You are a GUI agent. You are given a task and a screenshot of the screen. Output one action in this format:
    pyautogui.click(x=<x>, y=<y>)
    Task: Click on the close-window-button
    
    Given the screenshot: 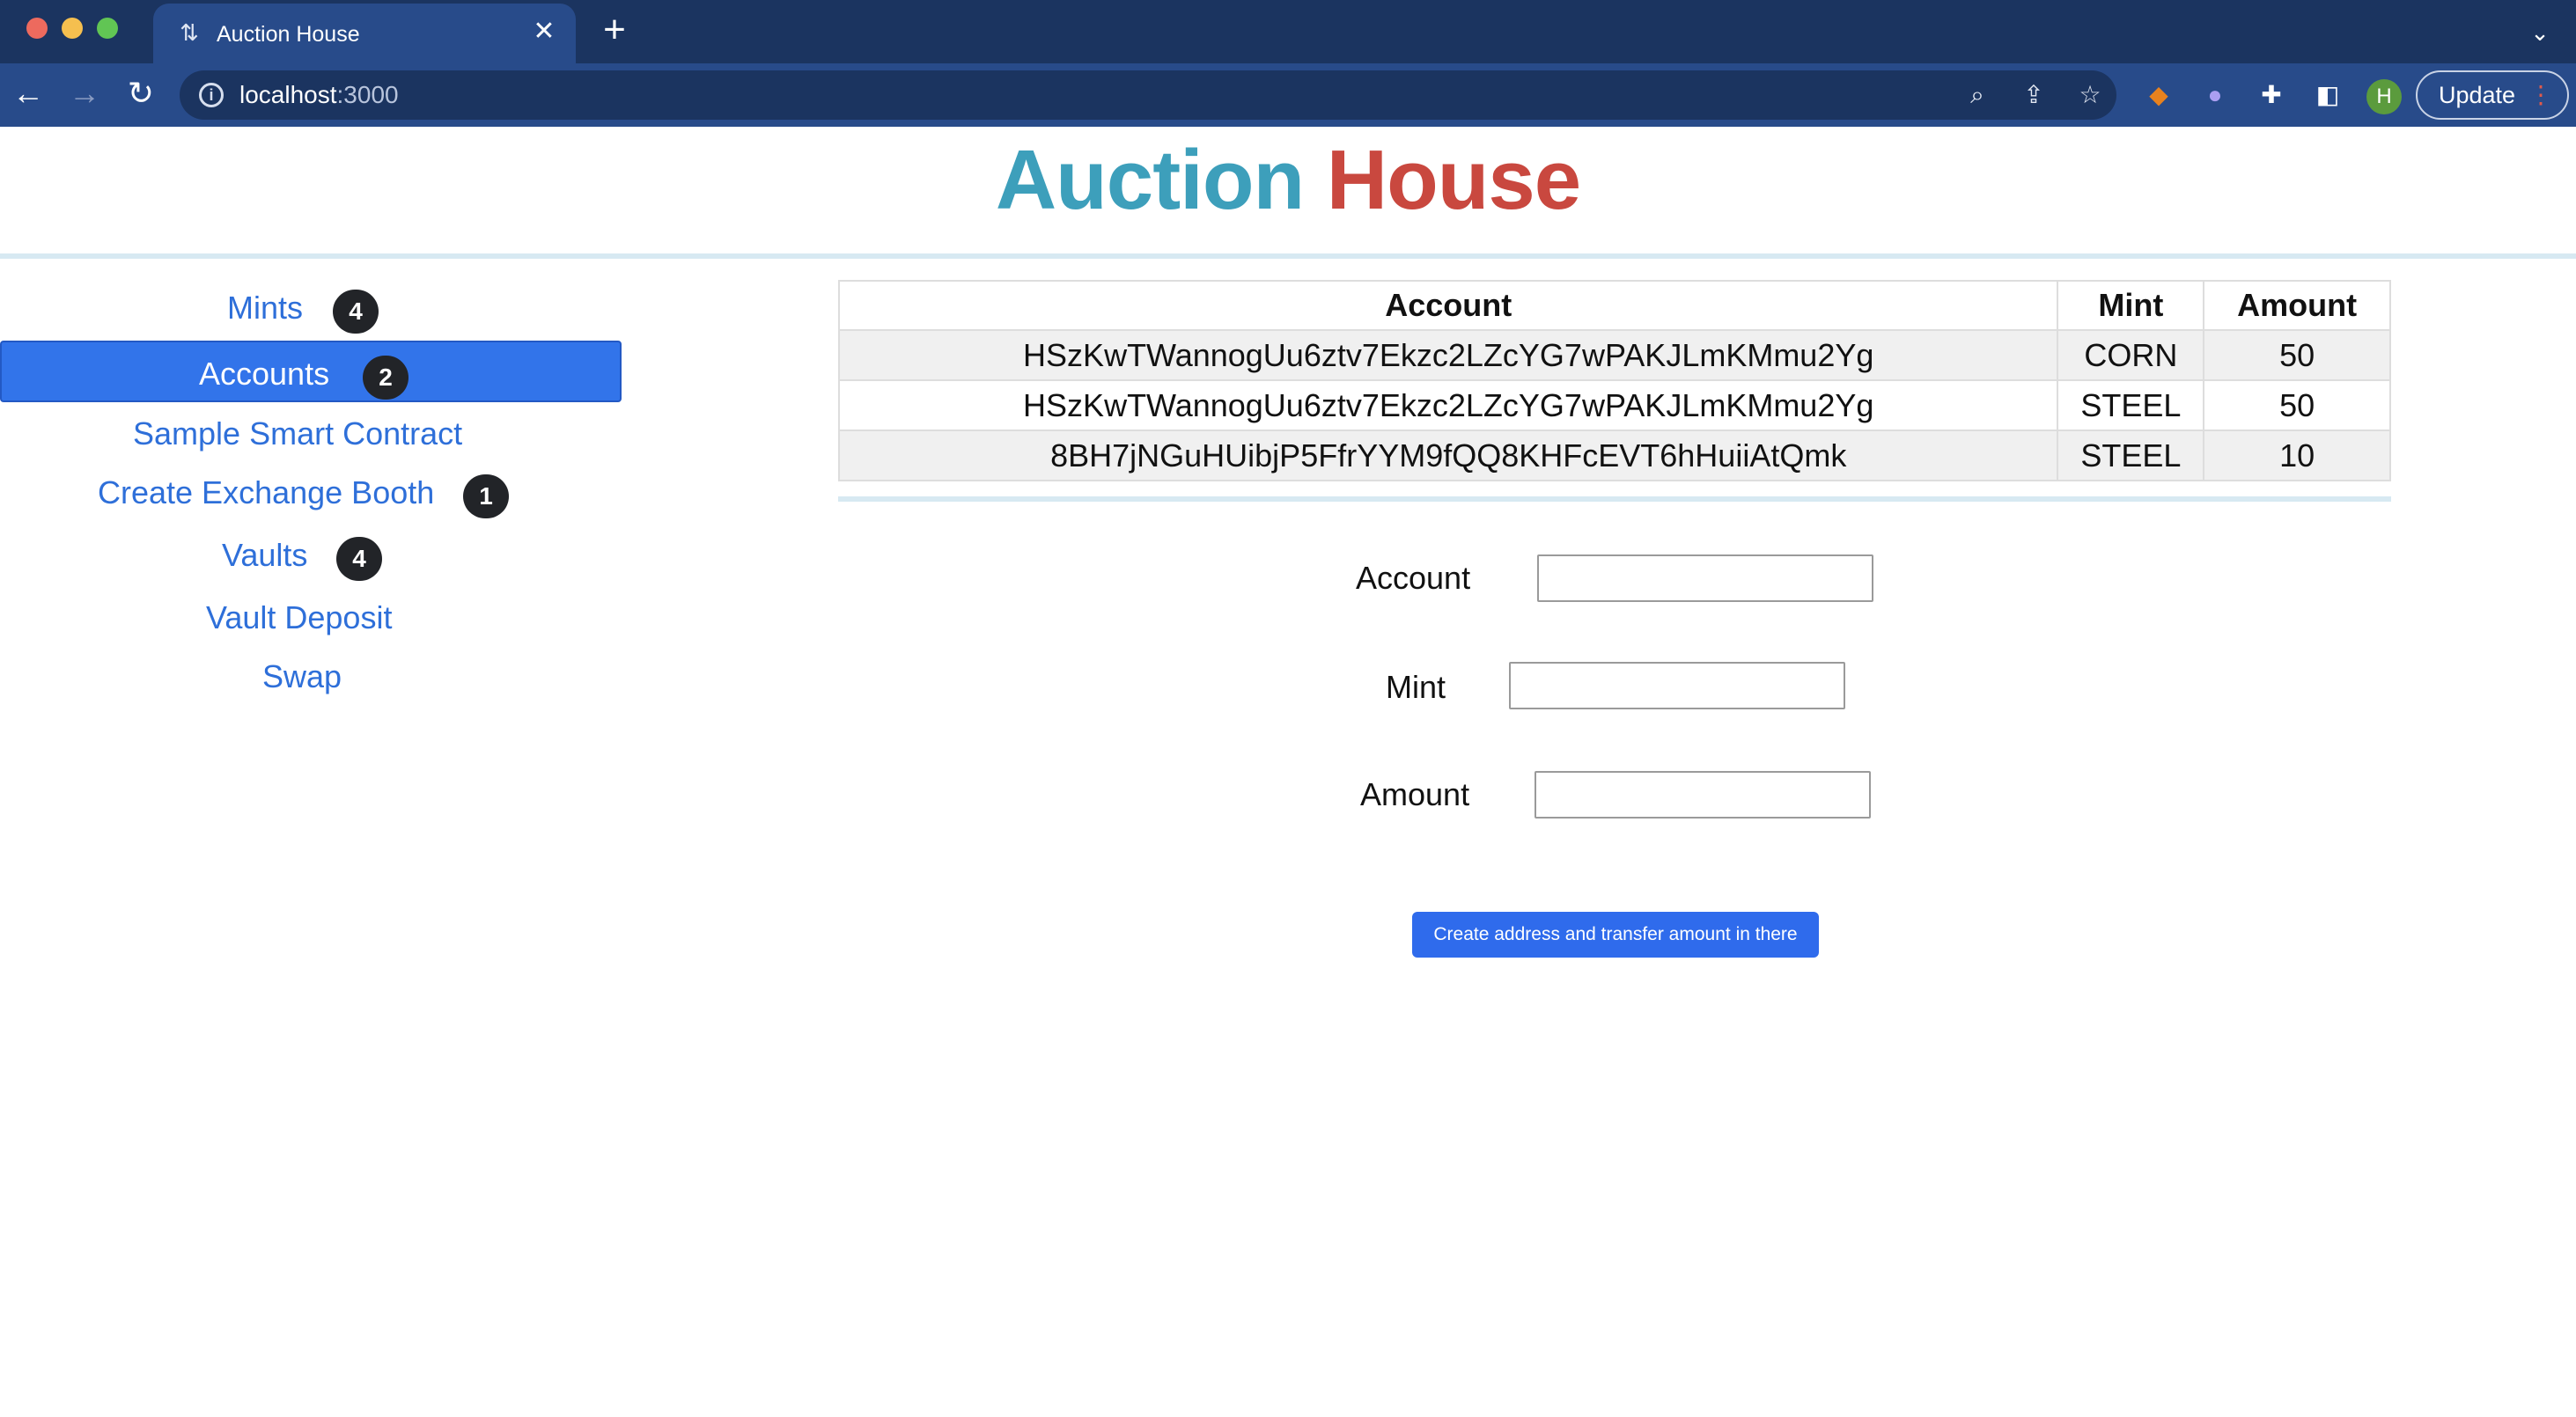 What is the action you would take?
    pyautogui.click(x=37, y=28)
    